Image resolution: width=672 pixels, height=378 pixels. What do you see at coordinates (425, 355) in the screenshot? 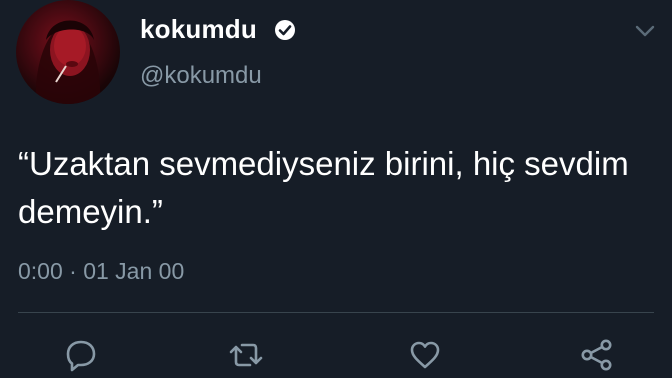
I see `heart-icon` at bounding box center [425, 355].